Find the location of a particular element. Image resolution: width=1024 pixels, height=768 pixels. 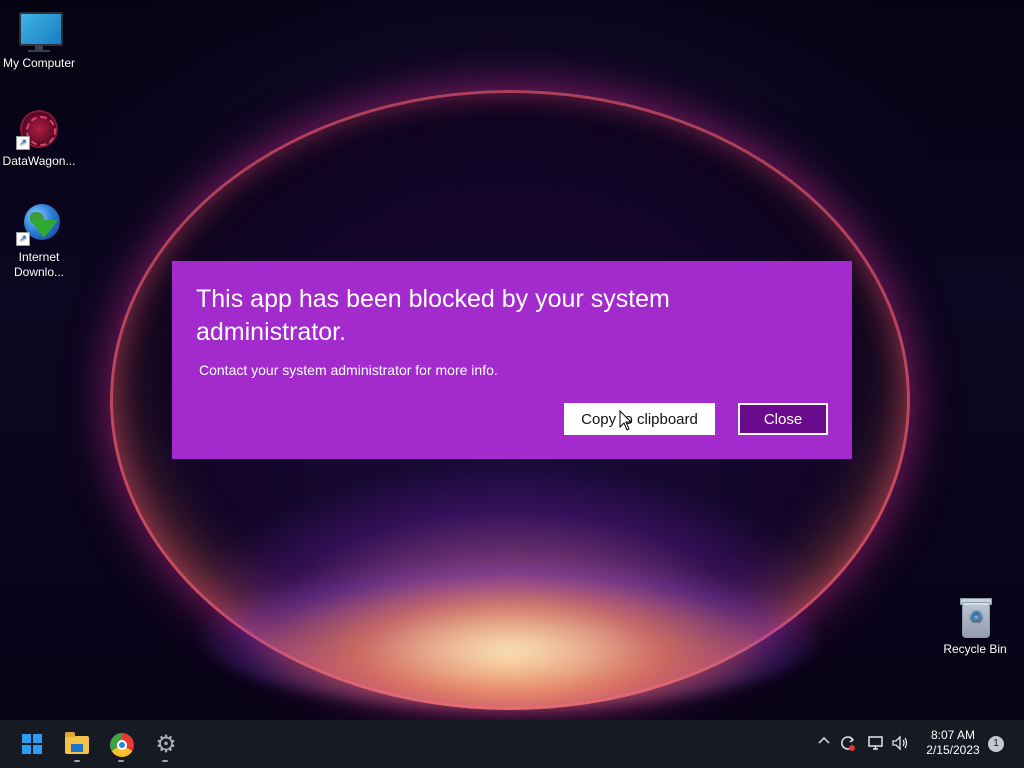

settings-icon: ⚙ is located at coordinates (166, 744).